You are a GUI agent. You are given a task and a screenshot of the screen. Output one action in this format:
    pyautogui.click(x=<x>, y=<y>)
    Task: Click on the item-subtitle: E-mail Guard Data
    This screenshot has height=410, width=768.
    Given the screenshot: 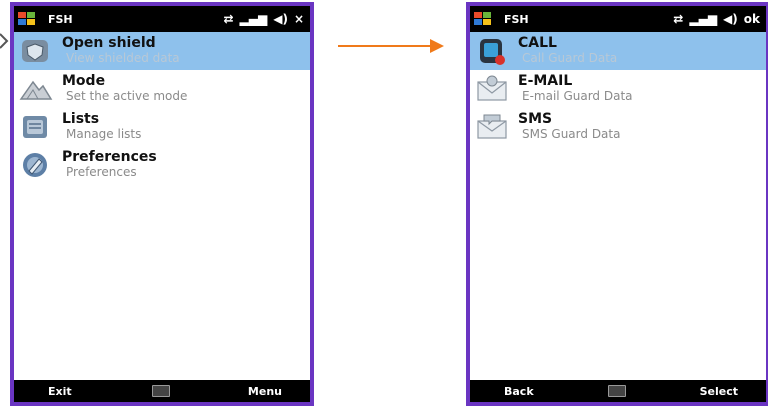 What is the action you would take?
    pyautogui.click(x=577, y=96)
    